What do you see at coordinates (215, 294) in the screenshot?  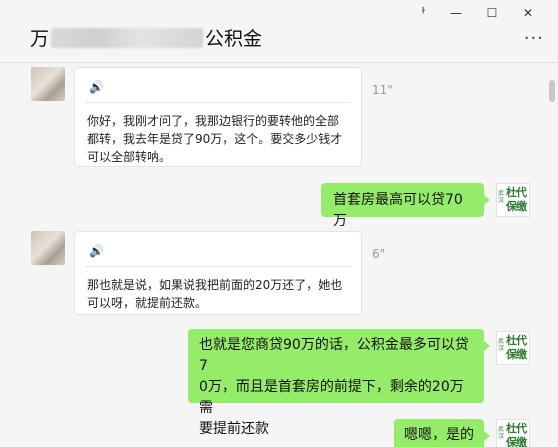 I see `transcript-text: 那也就是说，如果说我把前面的20万还了，她也可以呀，就提前还款。` at bounding box center [215, 294].